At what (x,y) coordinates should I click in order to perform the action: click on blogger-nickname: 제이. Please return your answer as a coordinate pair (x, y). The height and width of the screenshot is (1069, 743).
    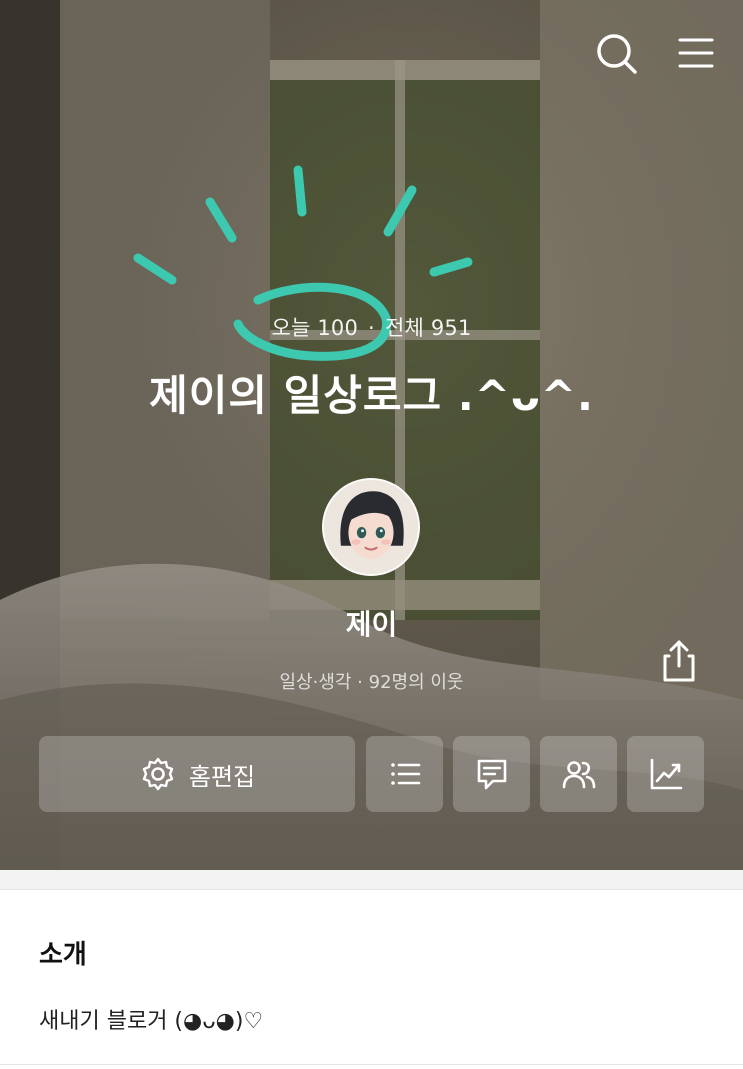
    Looking at the image, I should click on (371, 624).